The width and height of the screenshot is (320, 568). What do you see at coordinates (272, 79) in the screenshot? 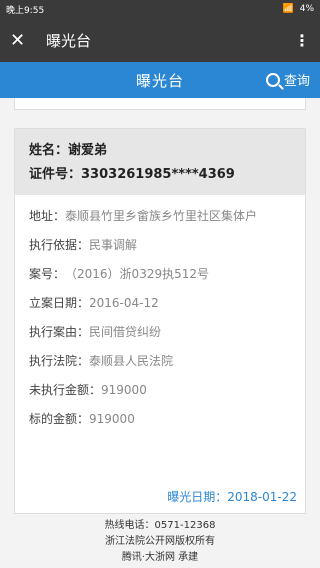
I see `search-icon` at bounding box center [272, 79].